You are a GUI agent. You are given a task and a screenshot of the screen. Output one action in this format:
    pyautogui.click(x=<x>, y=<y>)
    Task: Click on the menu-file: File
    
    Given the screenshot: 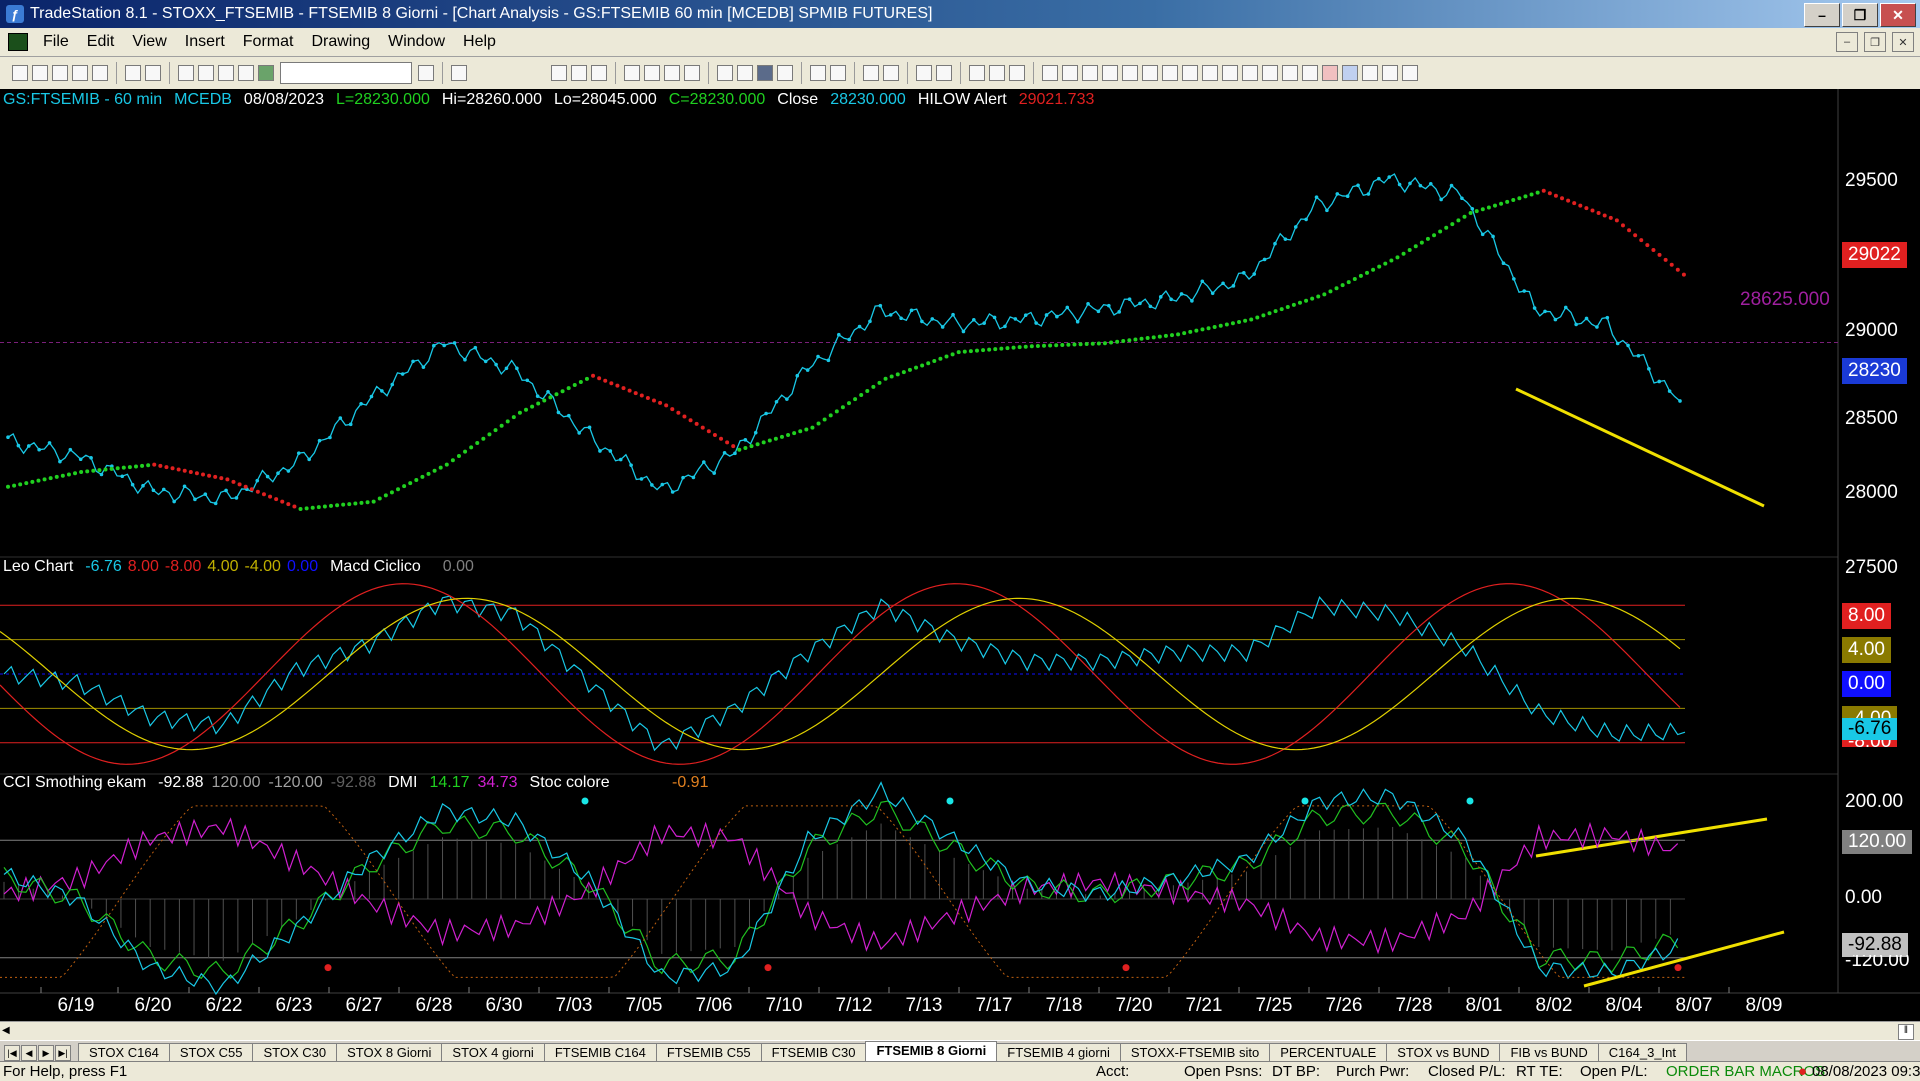 What is the action you would take?
    pyautogui.click(x=56, y=42)
    